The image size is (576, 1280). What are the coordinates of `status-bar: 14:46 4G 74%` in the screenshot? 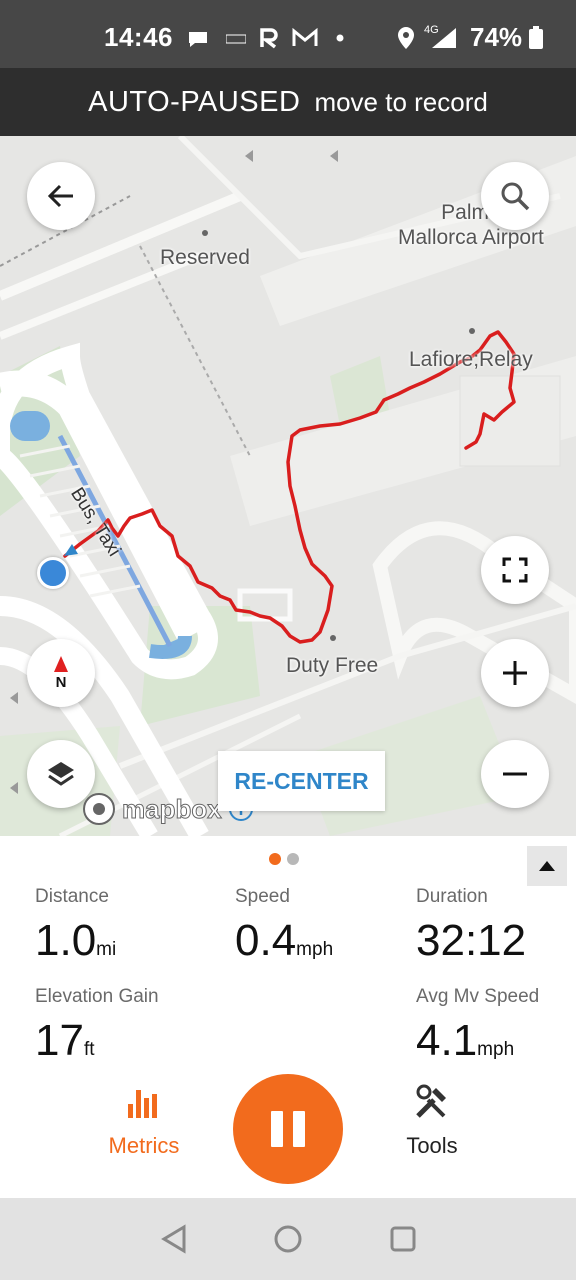 It's located at (288, 34).